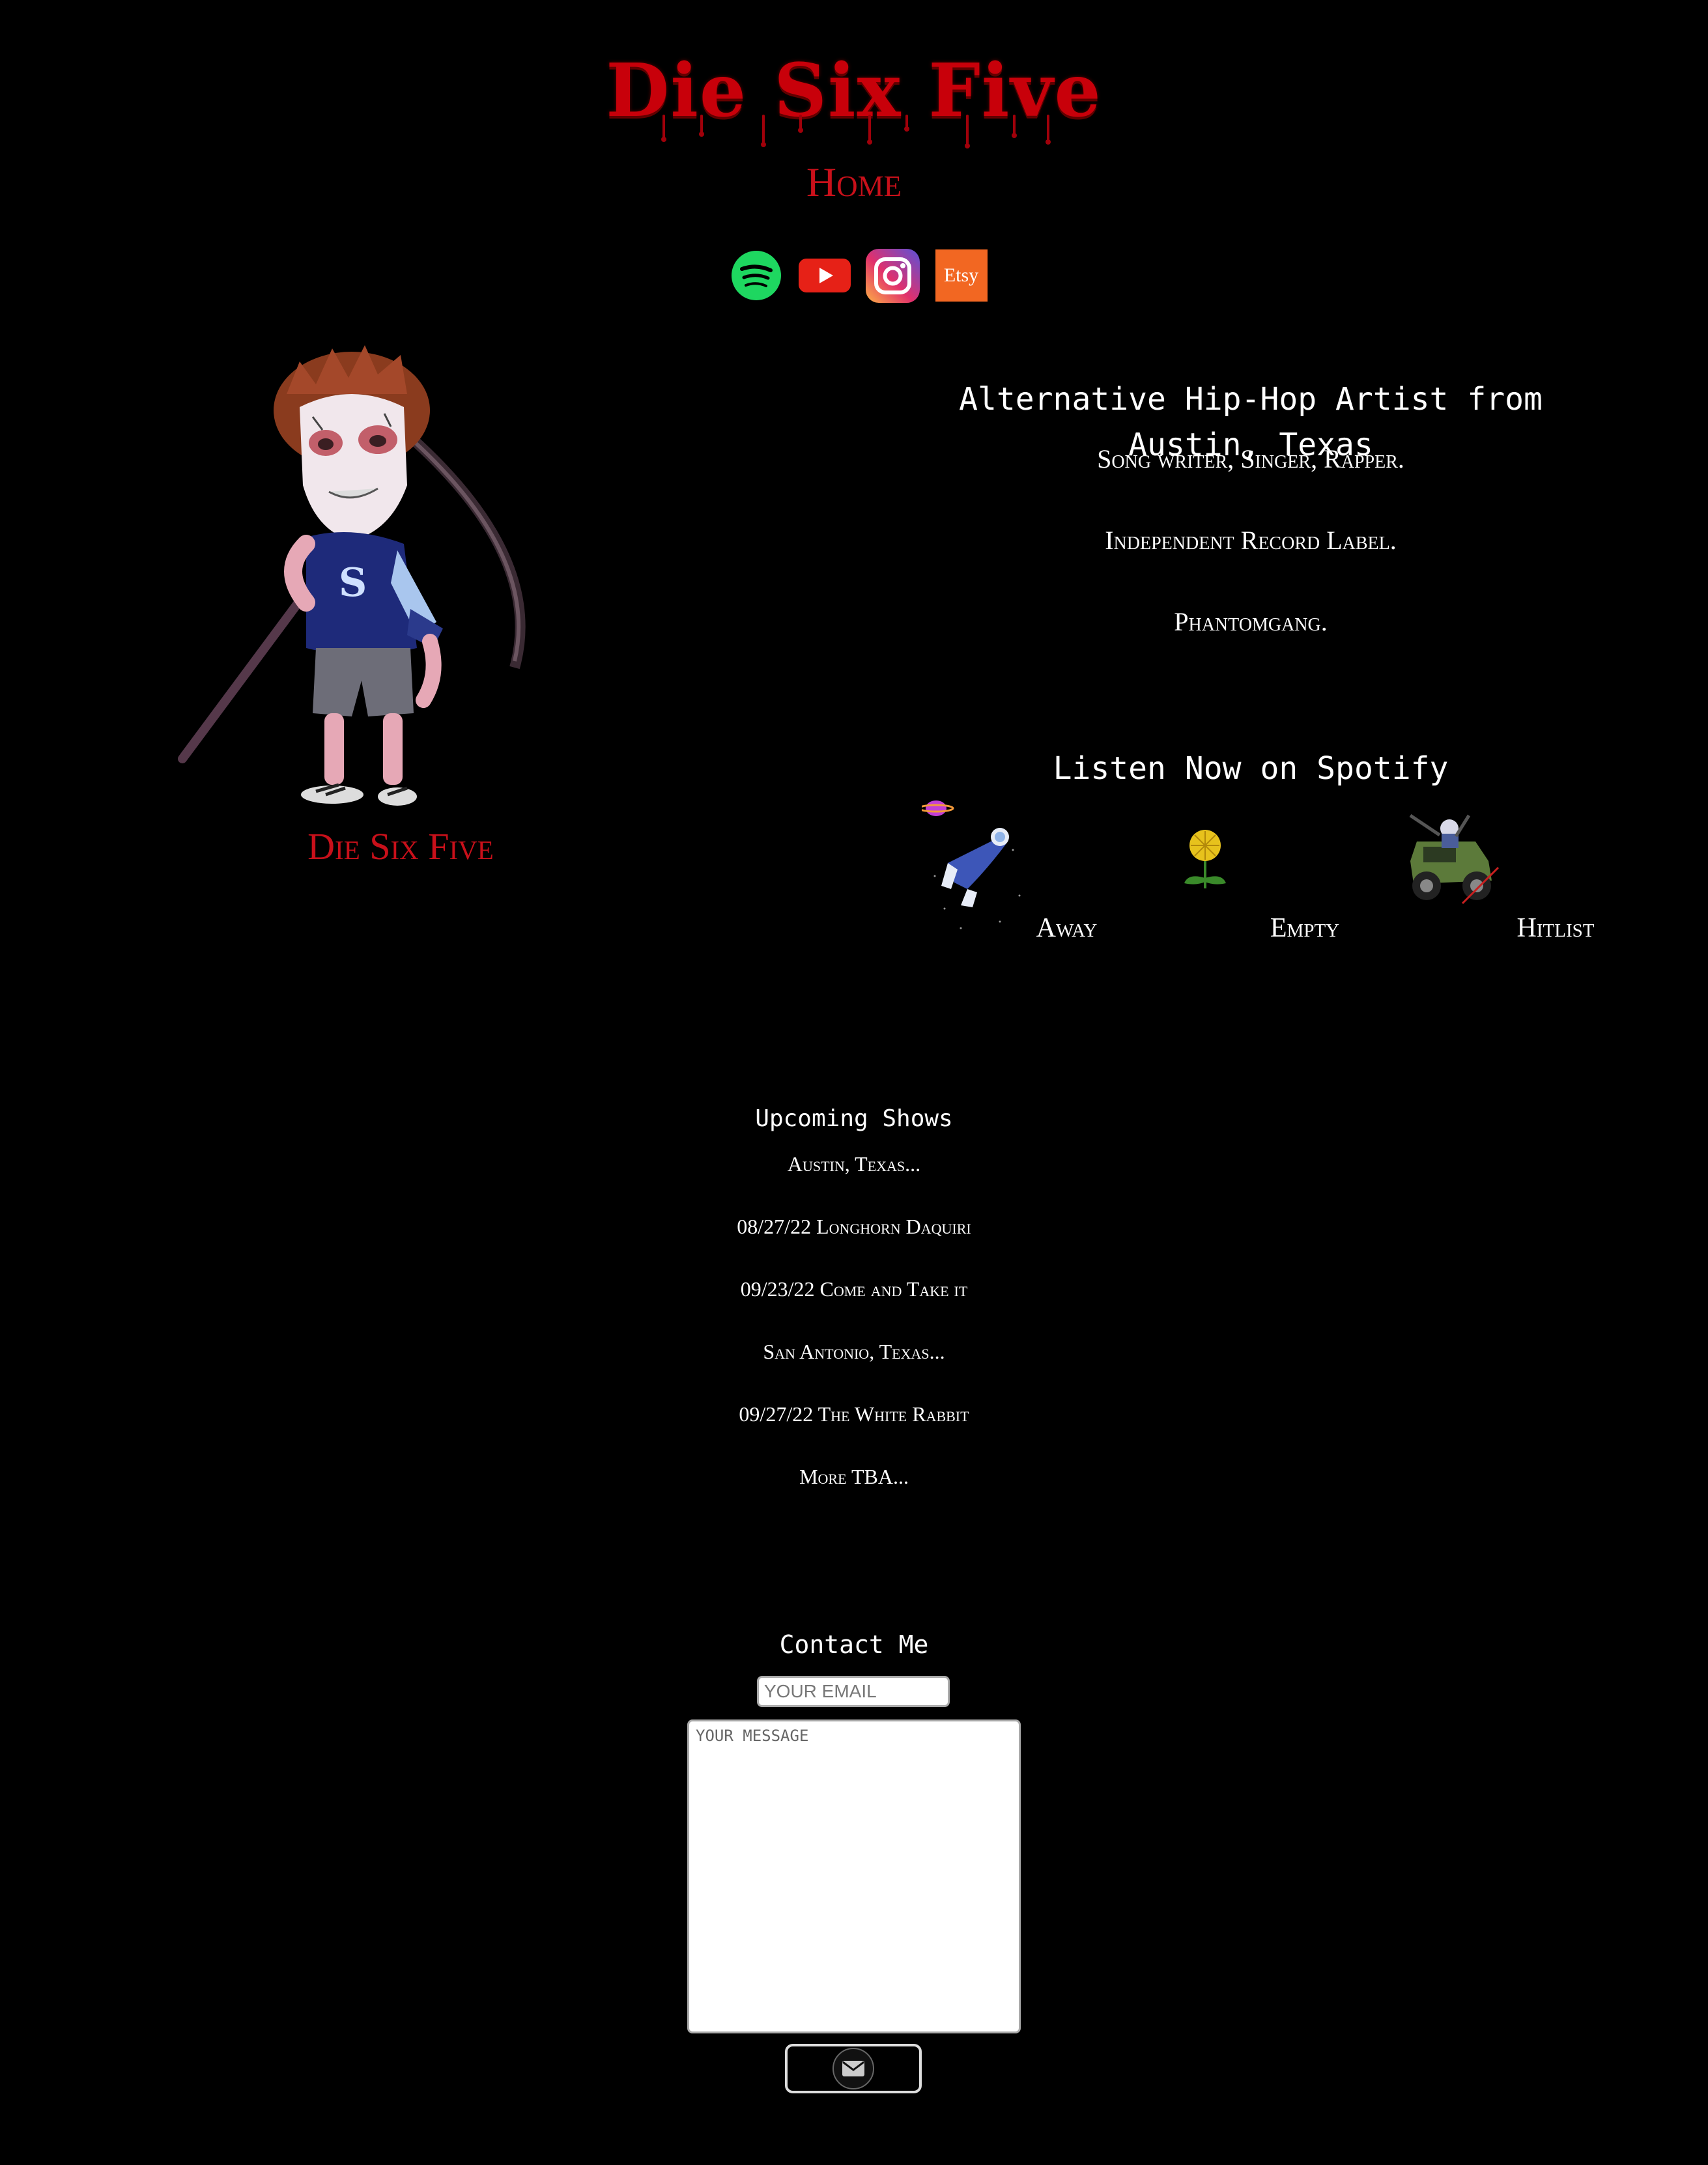 Image resolution: width=1708 pixels, height=2165 pixels. What do you see at coordinates (854, 1118) in the screenshot?
I see `shows-heading: Upcoming Shows` at bounding box center [854, 1118].